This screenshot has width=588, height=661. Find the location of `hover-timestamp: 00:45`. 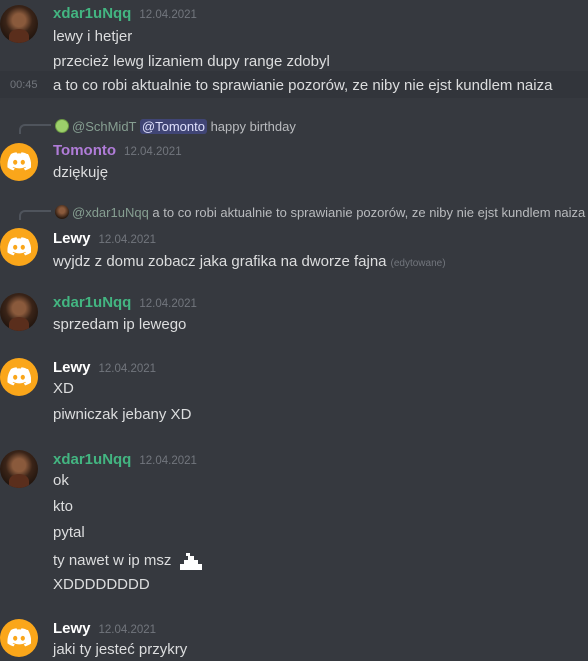

hover-timestamp: 00:45 is located at coordinates (24, 85).